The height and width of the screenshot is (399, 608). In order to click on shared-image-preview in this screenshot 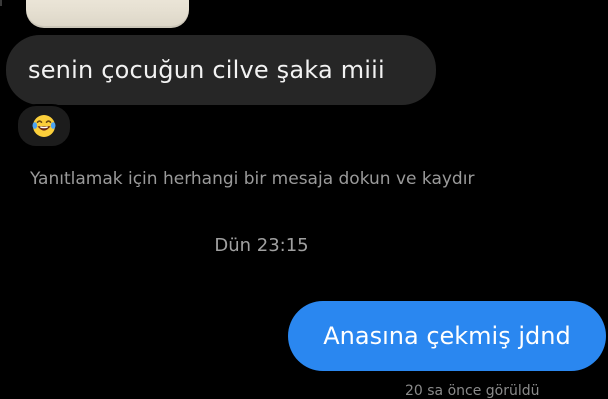, I will do `click(107, 14)`.